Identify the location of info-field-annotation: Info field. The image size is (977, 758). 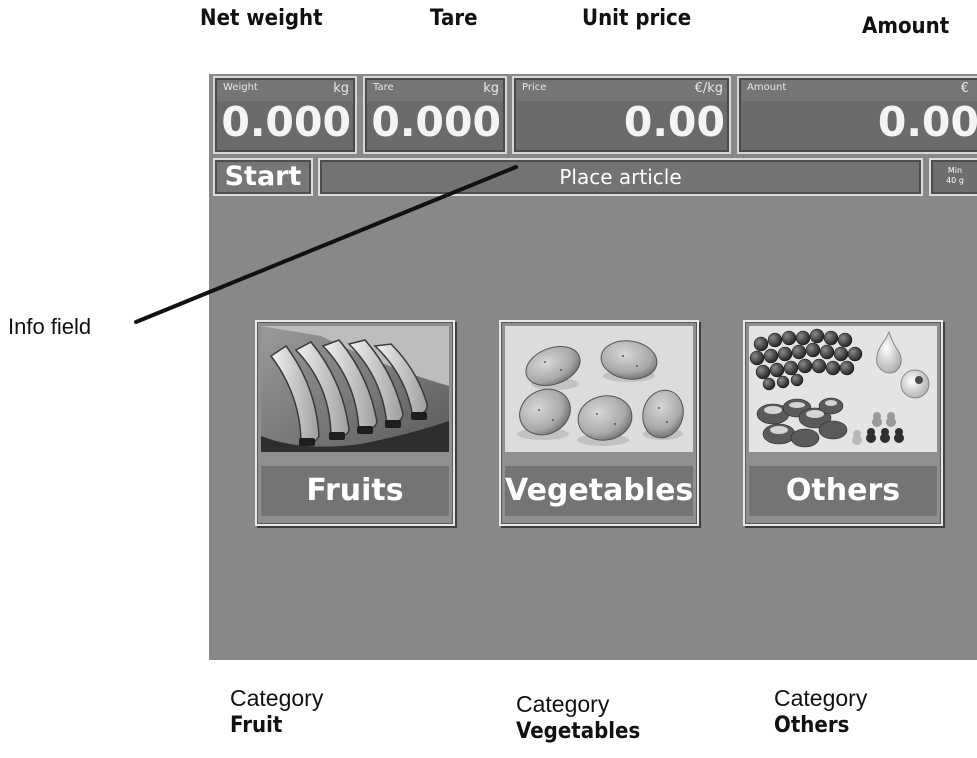
(50, 326).